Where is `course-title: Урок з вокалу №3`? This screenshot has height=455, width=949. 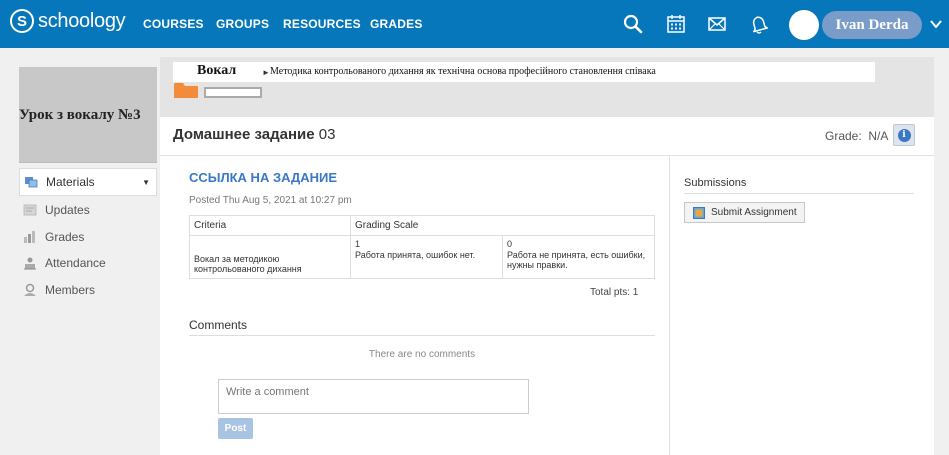
course-title: Урок з вокалу №3 is located at coordinates (80, 115).